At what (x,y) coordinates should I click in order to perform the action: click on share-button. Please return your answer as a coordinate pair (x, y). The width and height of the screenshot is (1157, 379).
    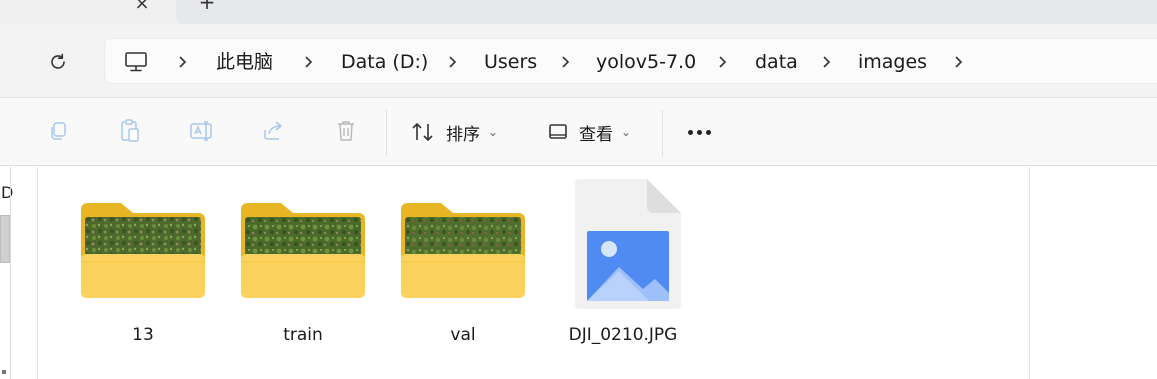
    Looking at the image, I should click on (274, 131).